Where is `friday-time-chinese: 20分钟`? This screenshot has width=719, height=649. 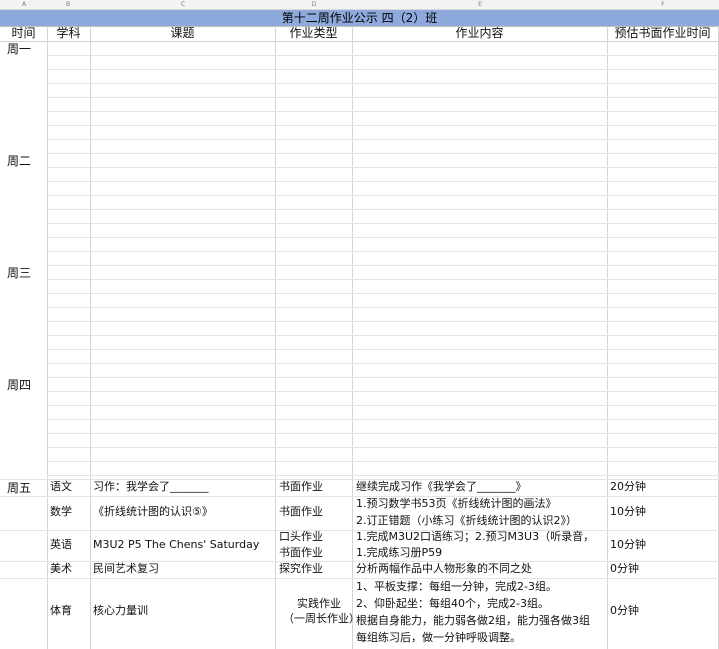 friday-time-chinese: 20分钟 is located at coordinates (628, 487).